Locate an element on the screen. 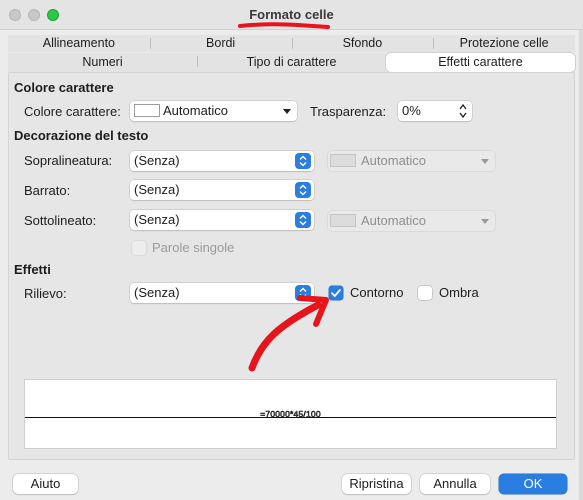  shadow-label: Ombra is located at coordinates (459, 292).